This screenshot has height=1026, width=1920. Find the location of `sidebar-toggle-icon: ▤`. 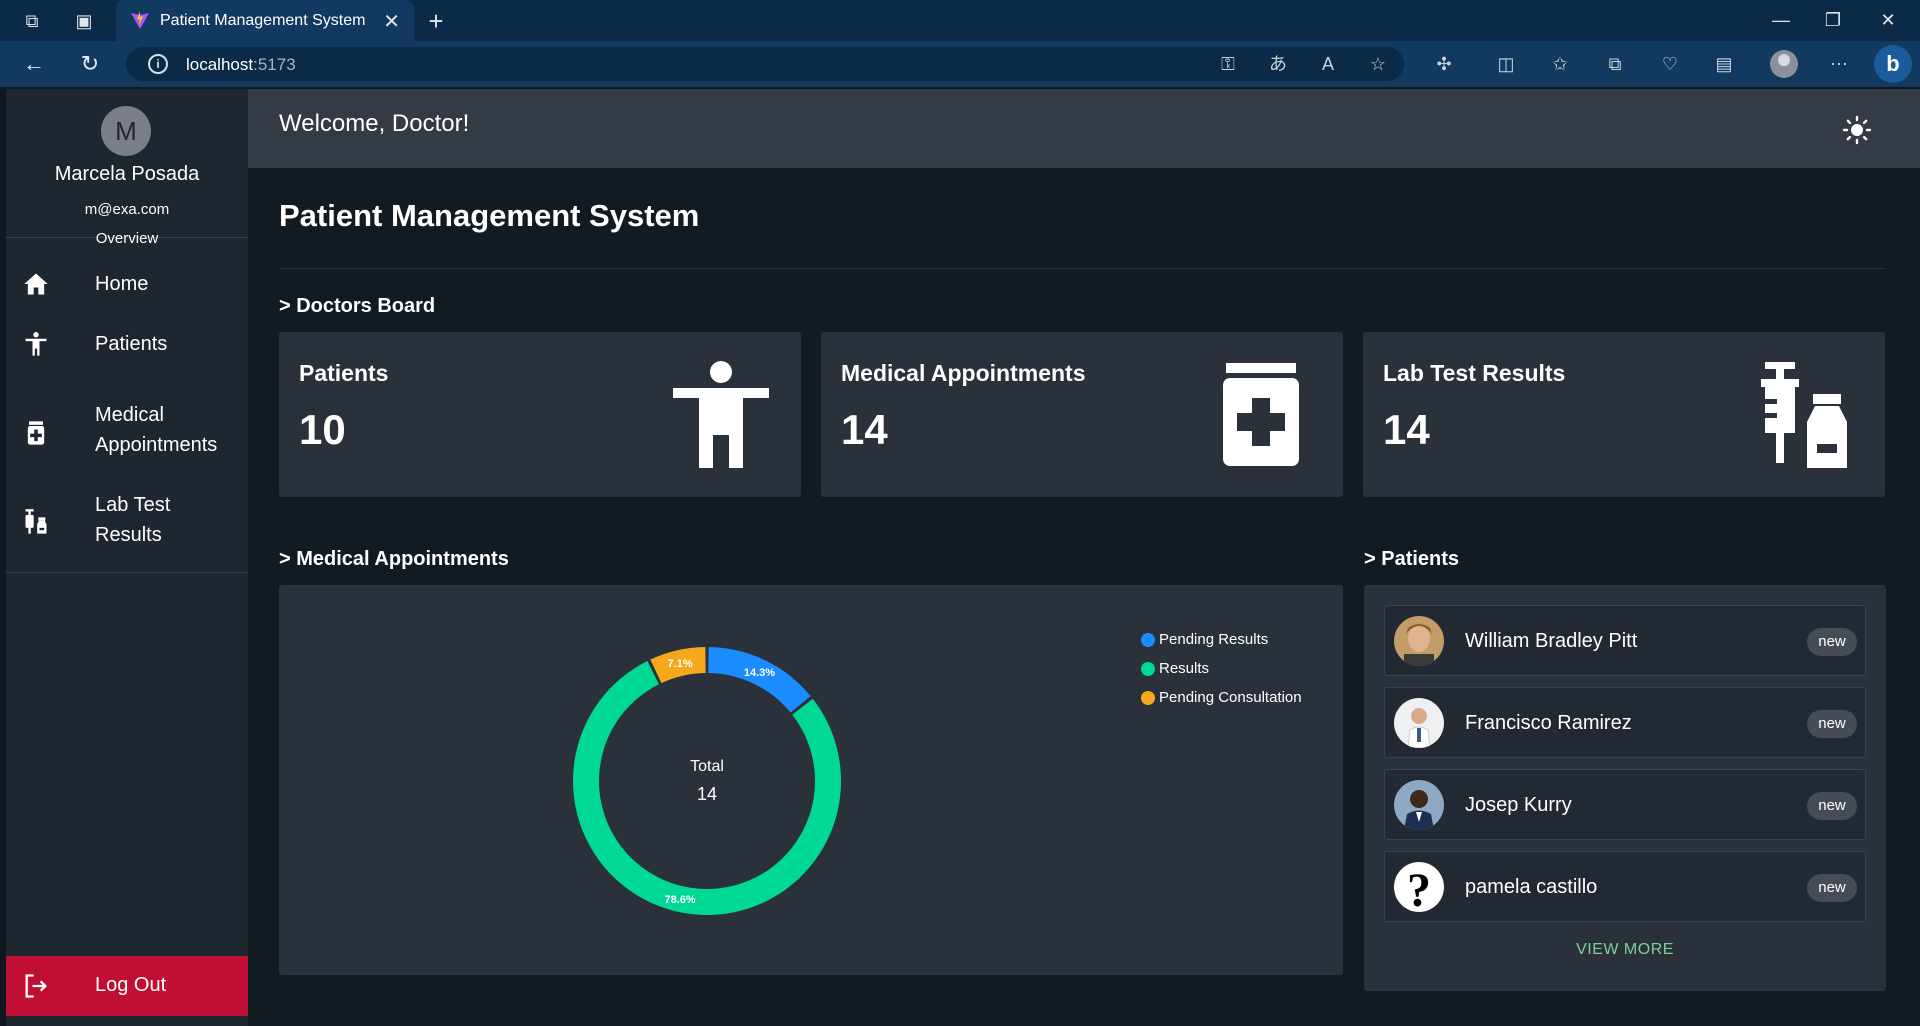

sidebar-toggle-icon: ▤ is located at coordinates (1724, 64).